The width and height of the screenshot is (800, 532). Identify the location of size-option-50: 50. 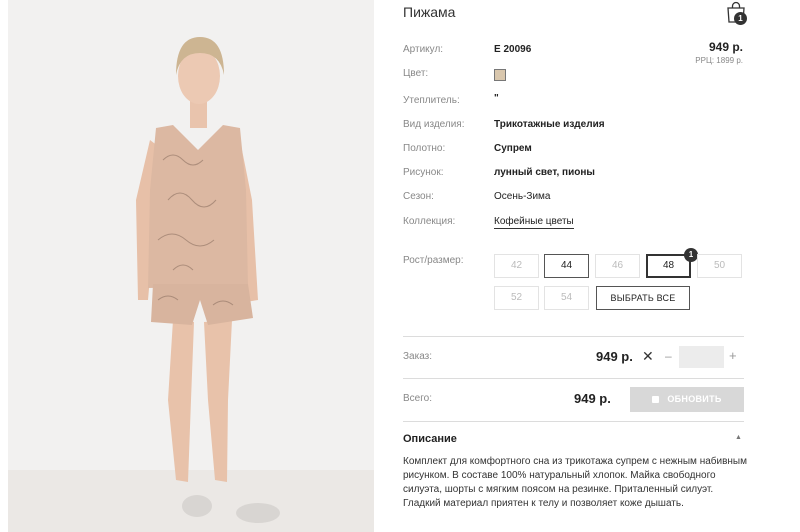
(719, 266).